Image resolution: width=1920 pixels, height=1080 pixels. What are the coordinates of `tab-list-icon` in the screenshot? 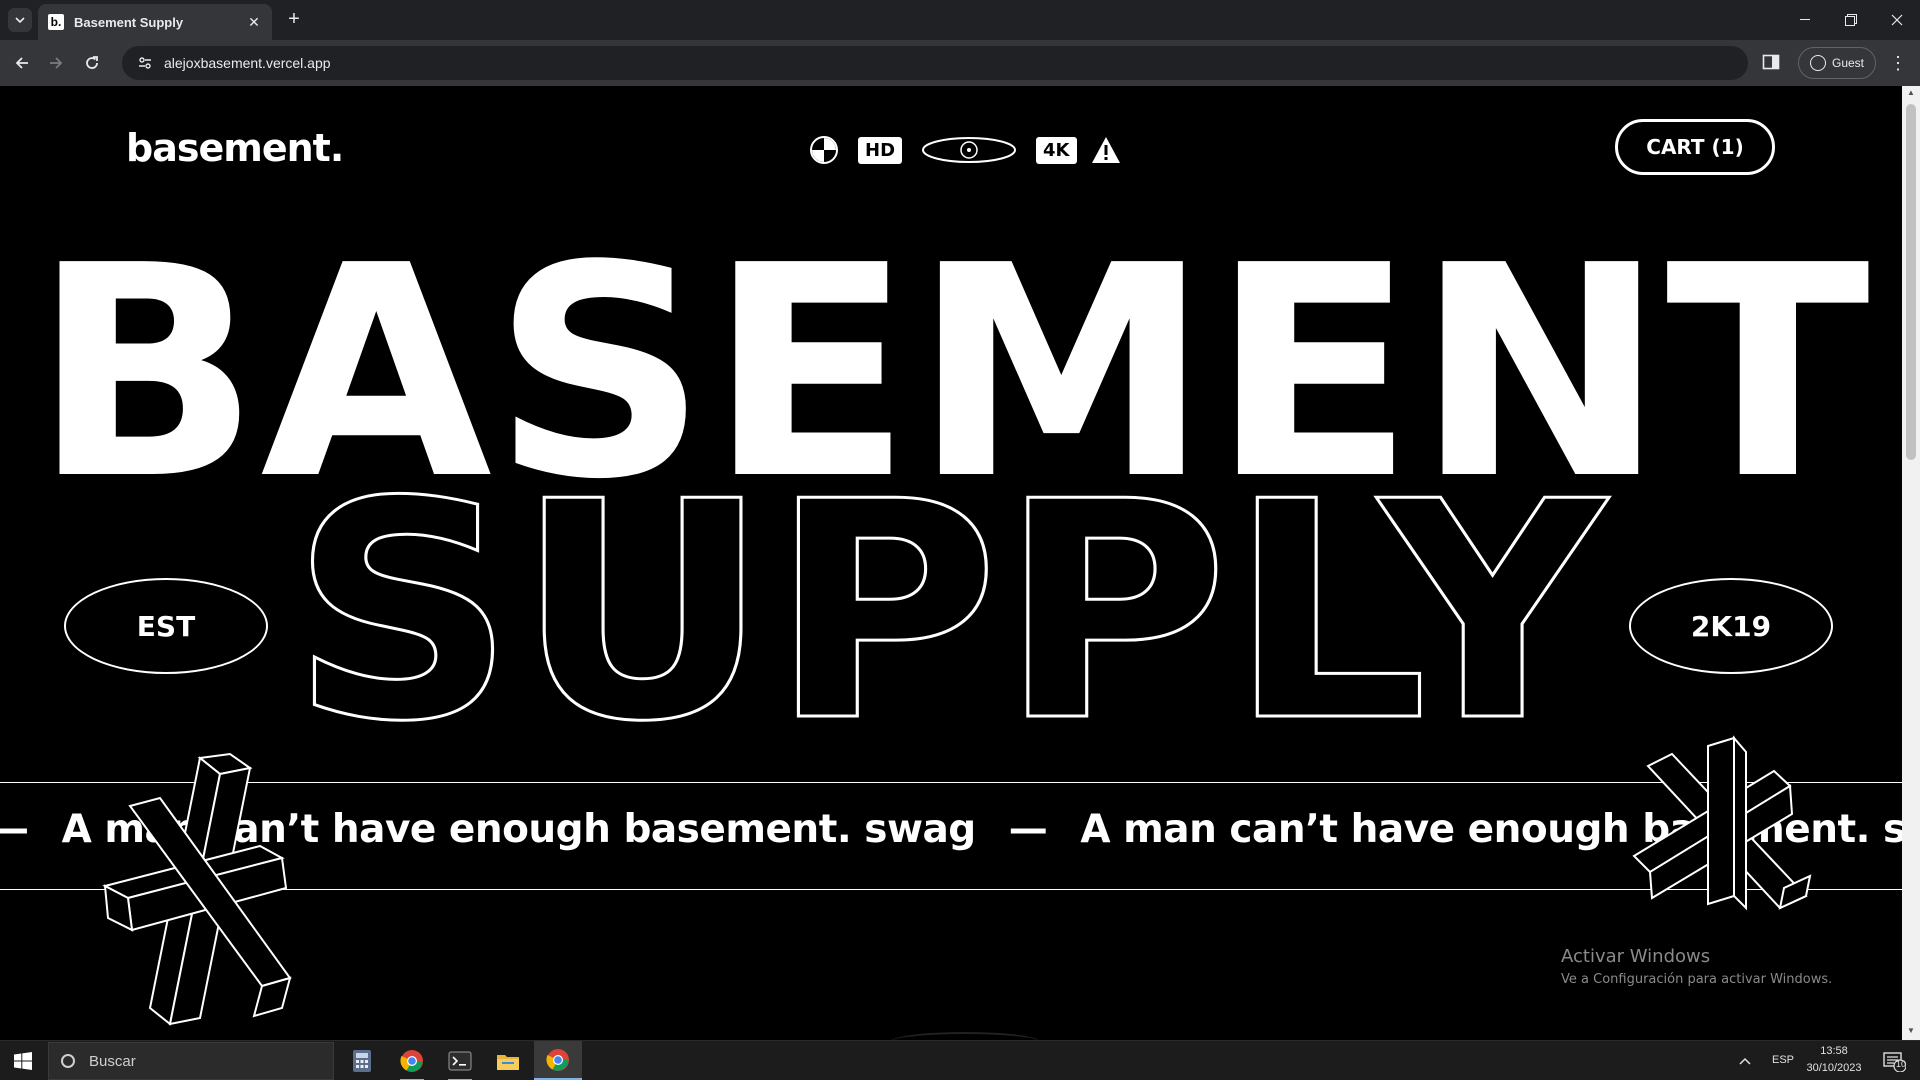 It's located at (20, 20).